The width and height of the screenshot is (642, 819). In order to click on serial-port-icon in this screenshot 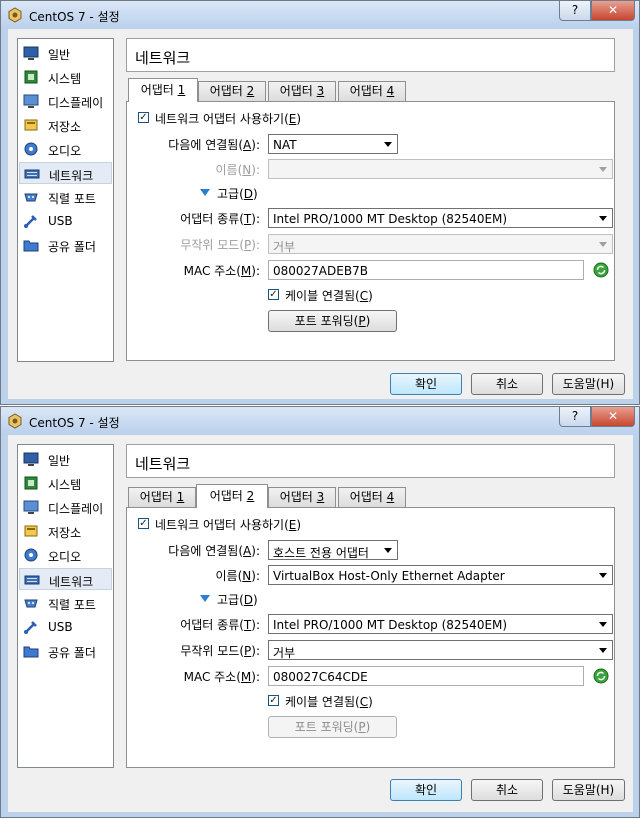, I will do `click(31, 603)`.